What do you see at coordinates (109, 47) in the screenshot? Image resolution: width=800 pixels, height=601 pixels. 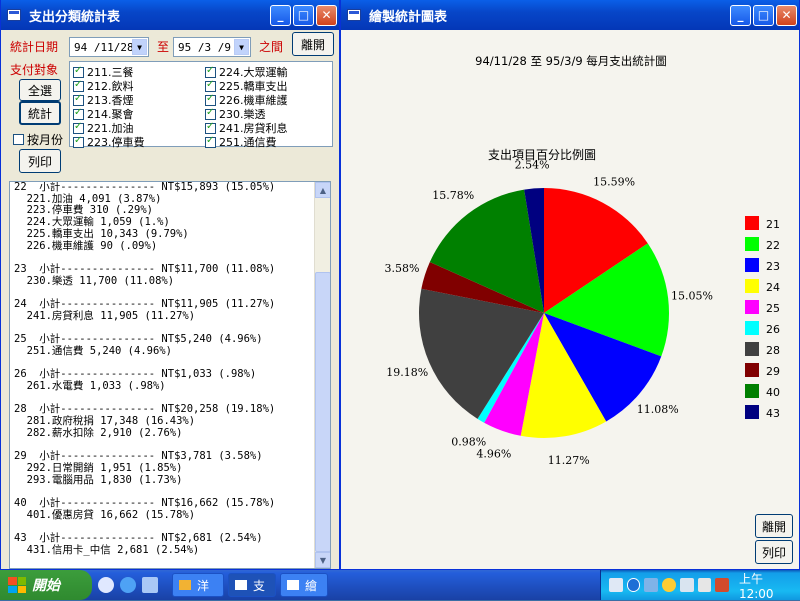 I see `date-from-combo: 94 /11/28 ▼` at bounding box center [109, 47].